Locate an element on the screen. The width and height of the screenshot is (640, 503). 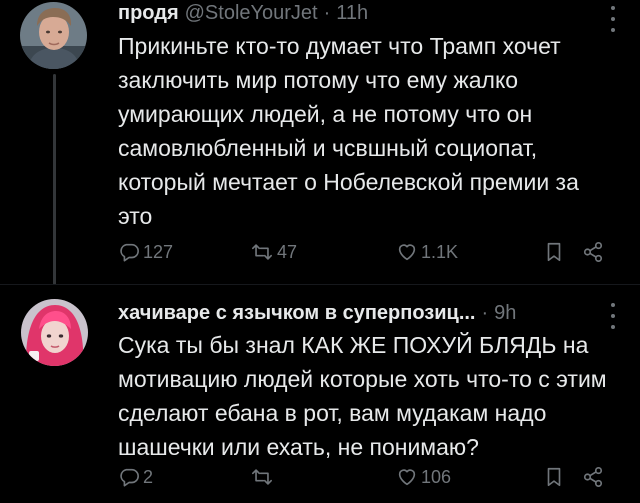
tweet-header: хачиваре с язычком в суперпозиц... · 9h is located at coordinates (317, 313).